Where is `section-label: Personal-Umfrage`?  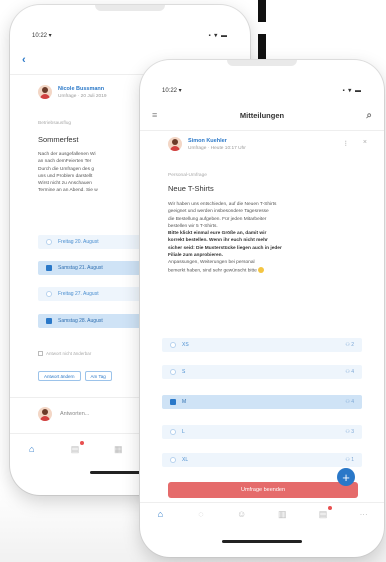 section-label: Personal-Umfrage is located at coordinates (187, 175).